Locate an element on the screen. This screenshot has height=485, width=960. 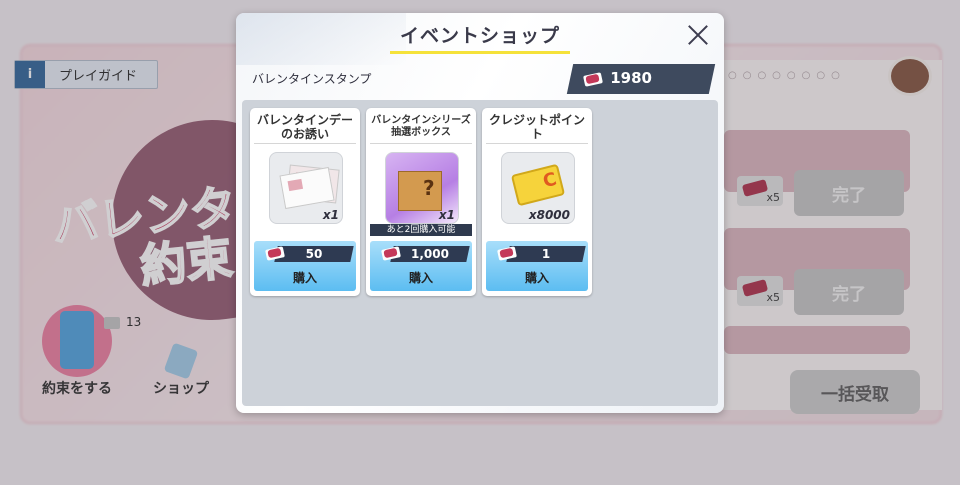
currency-balance: 1980 is located at coordinates (641, 79).